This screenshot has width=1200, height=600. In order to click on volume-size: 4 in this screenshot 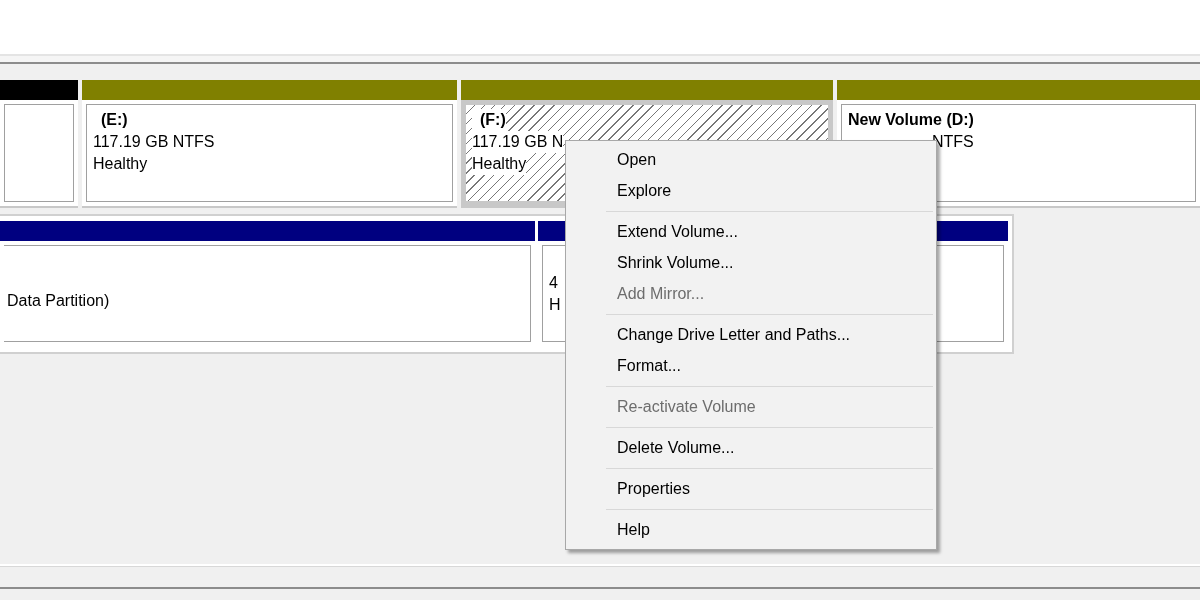, I will do `click(553, 282)`.